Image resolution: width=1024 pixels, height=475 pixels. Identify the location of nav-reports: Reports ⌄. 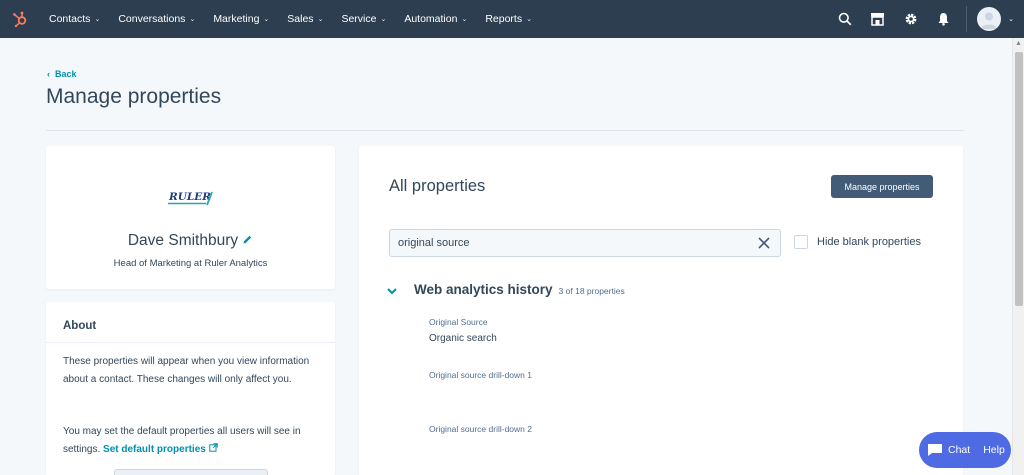
(508, 19).